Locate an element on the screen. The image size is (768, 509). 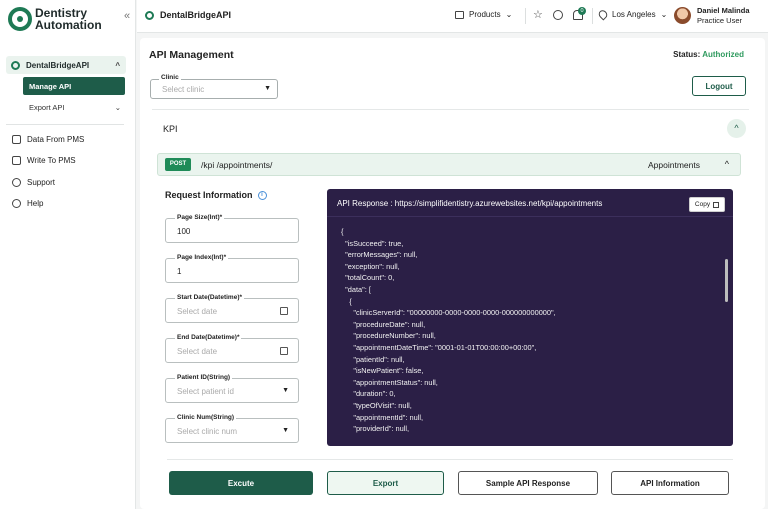
start-date-field: Start Date(Datetime)* Select date is located at coordinates (232, 308).